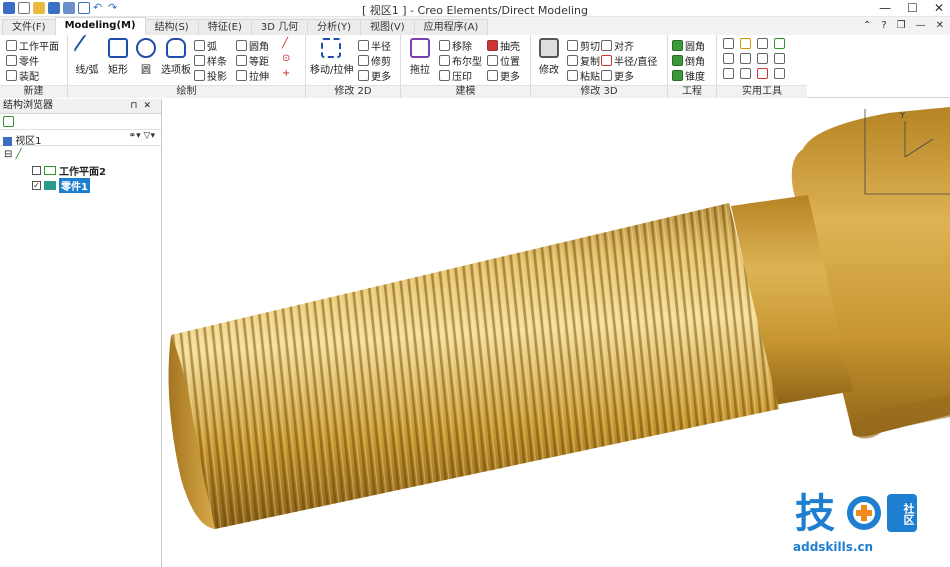 The height and width of the screenshot is (567, 950). Describe the element at coordinates (629, 60) in the screenshot. I see `radius-diameter-button: 半径/直径` at that location.